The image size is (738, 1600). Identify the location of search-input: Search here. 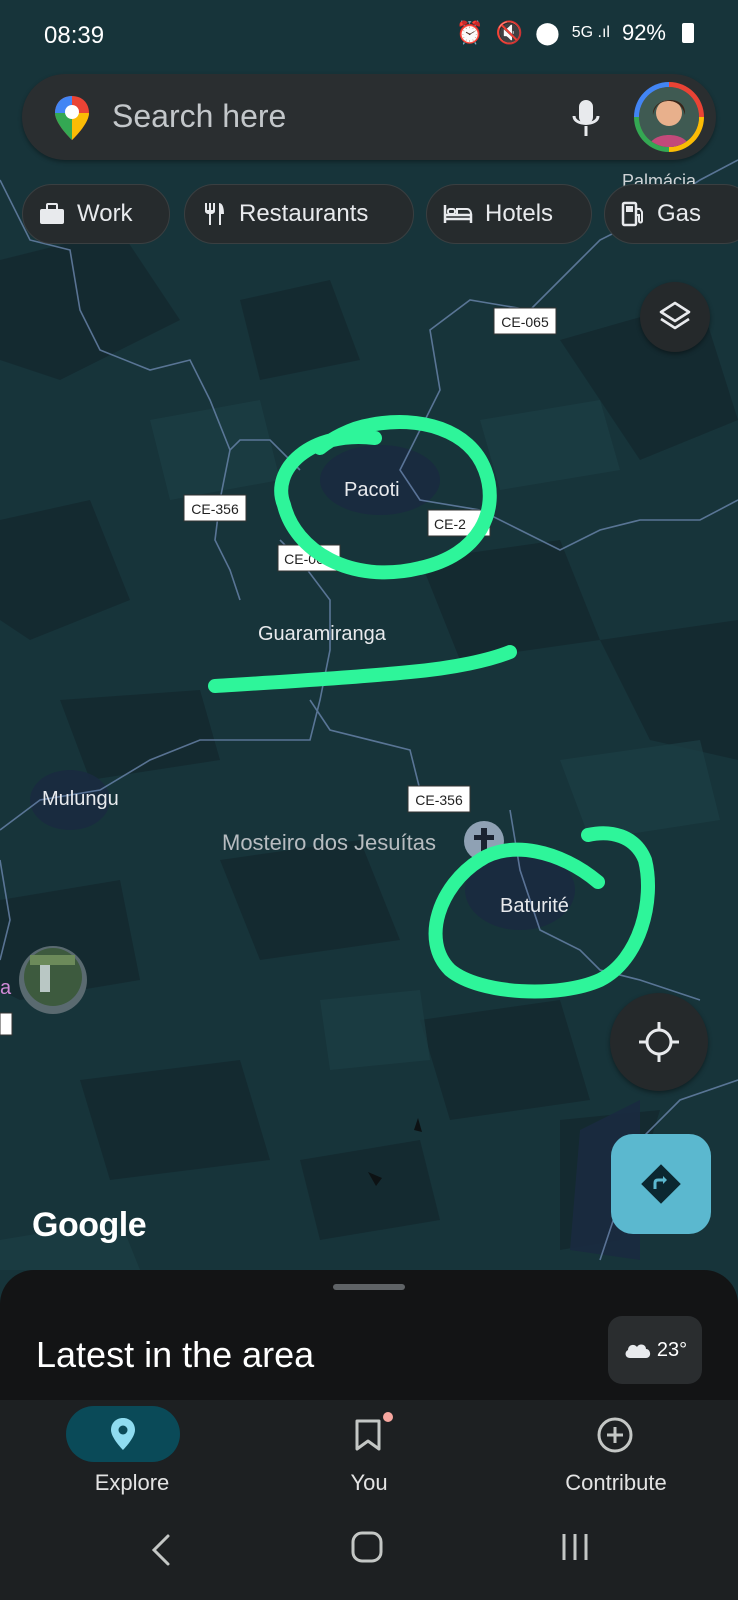
(199, 116).